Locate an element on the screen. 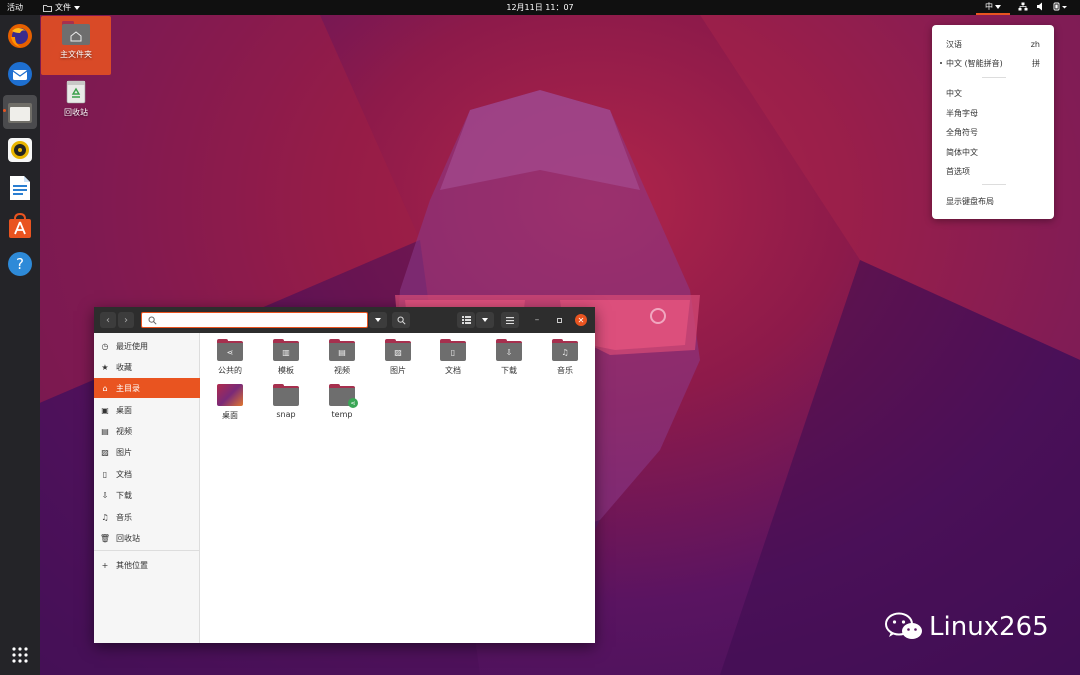  dock-item-help: ? is located at coordinates (20, 264).